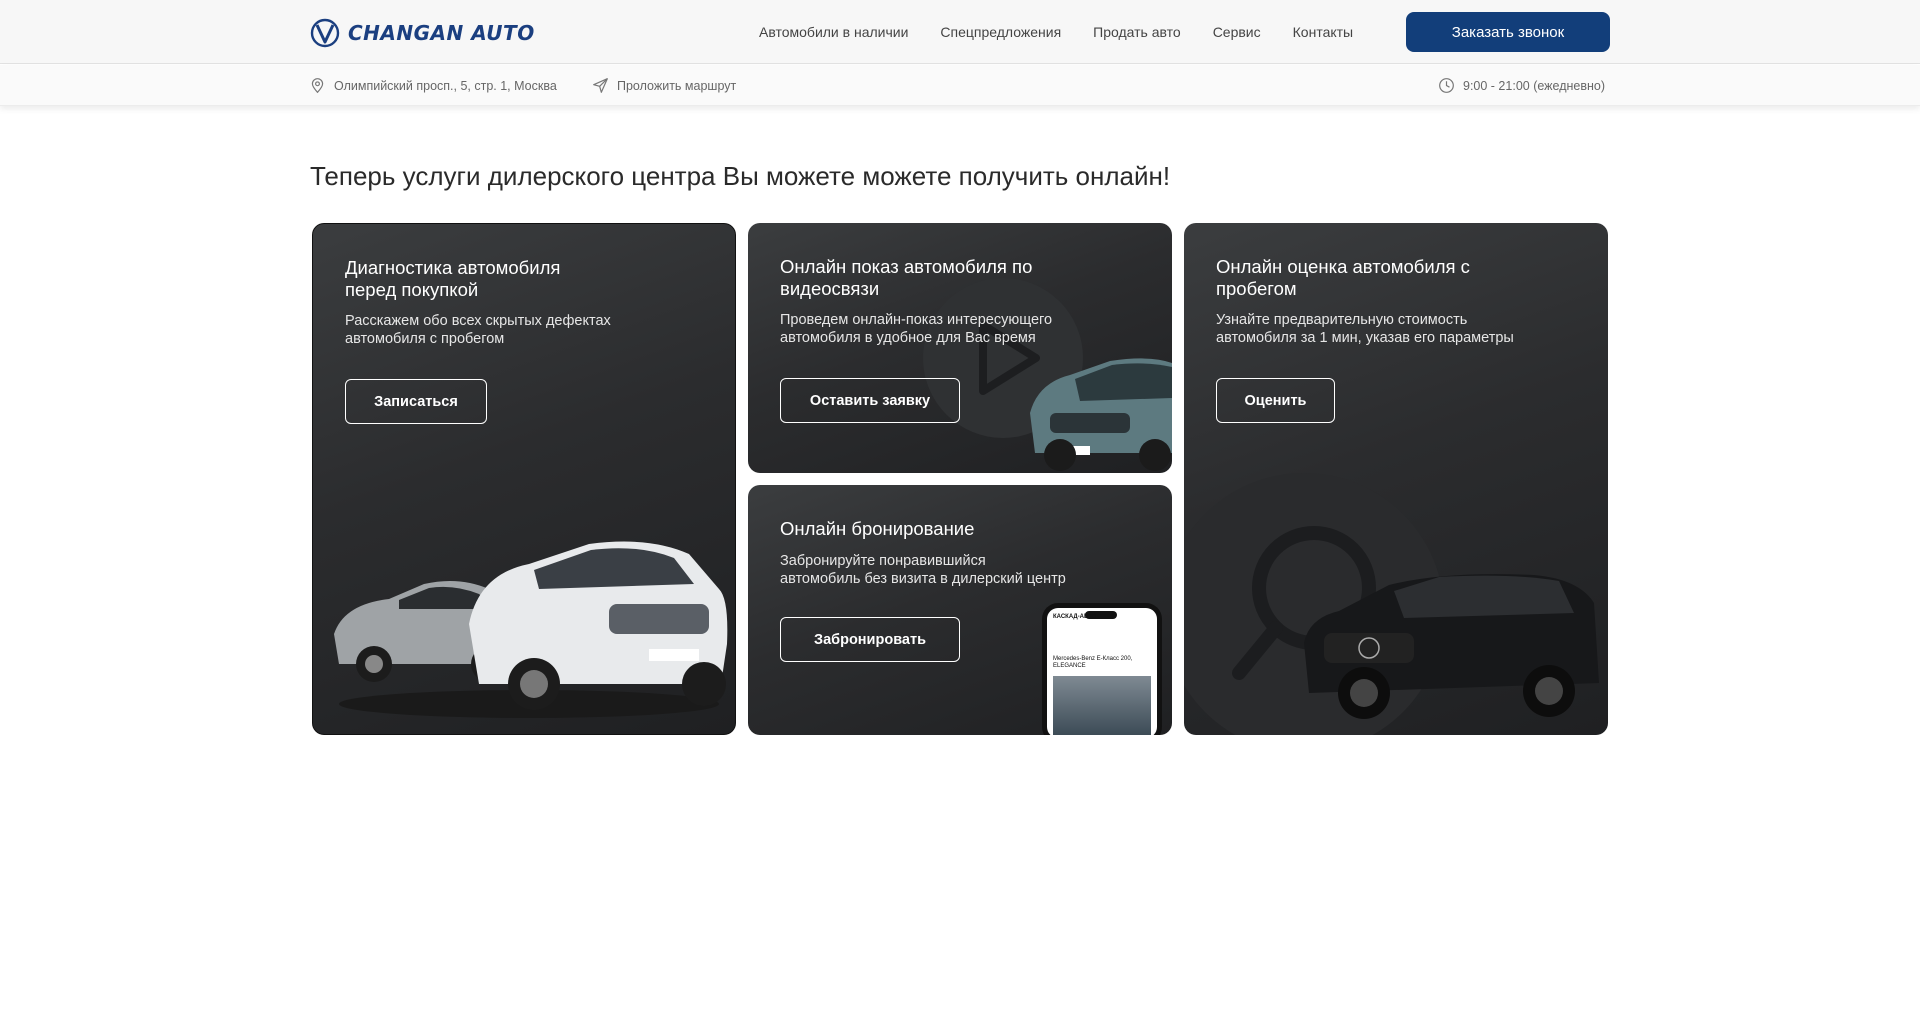  I want to click on card-title-line1: Диагностика автомобиля, so click(453, 267).